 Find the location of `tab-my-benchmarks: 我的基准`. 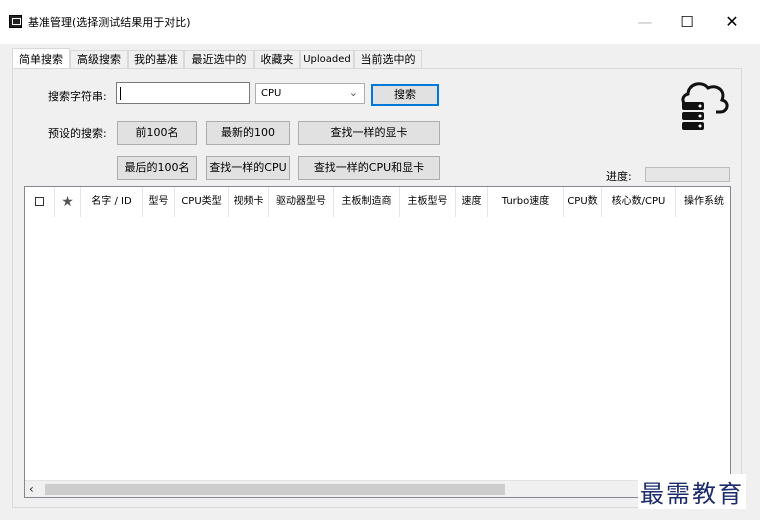

tab-my-benchmarks: 我的基准 is located at coordinates (156, 59).